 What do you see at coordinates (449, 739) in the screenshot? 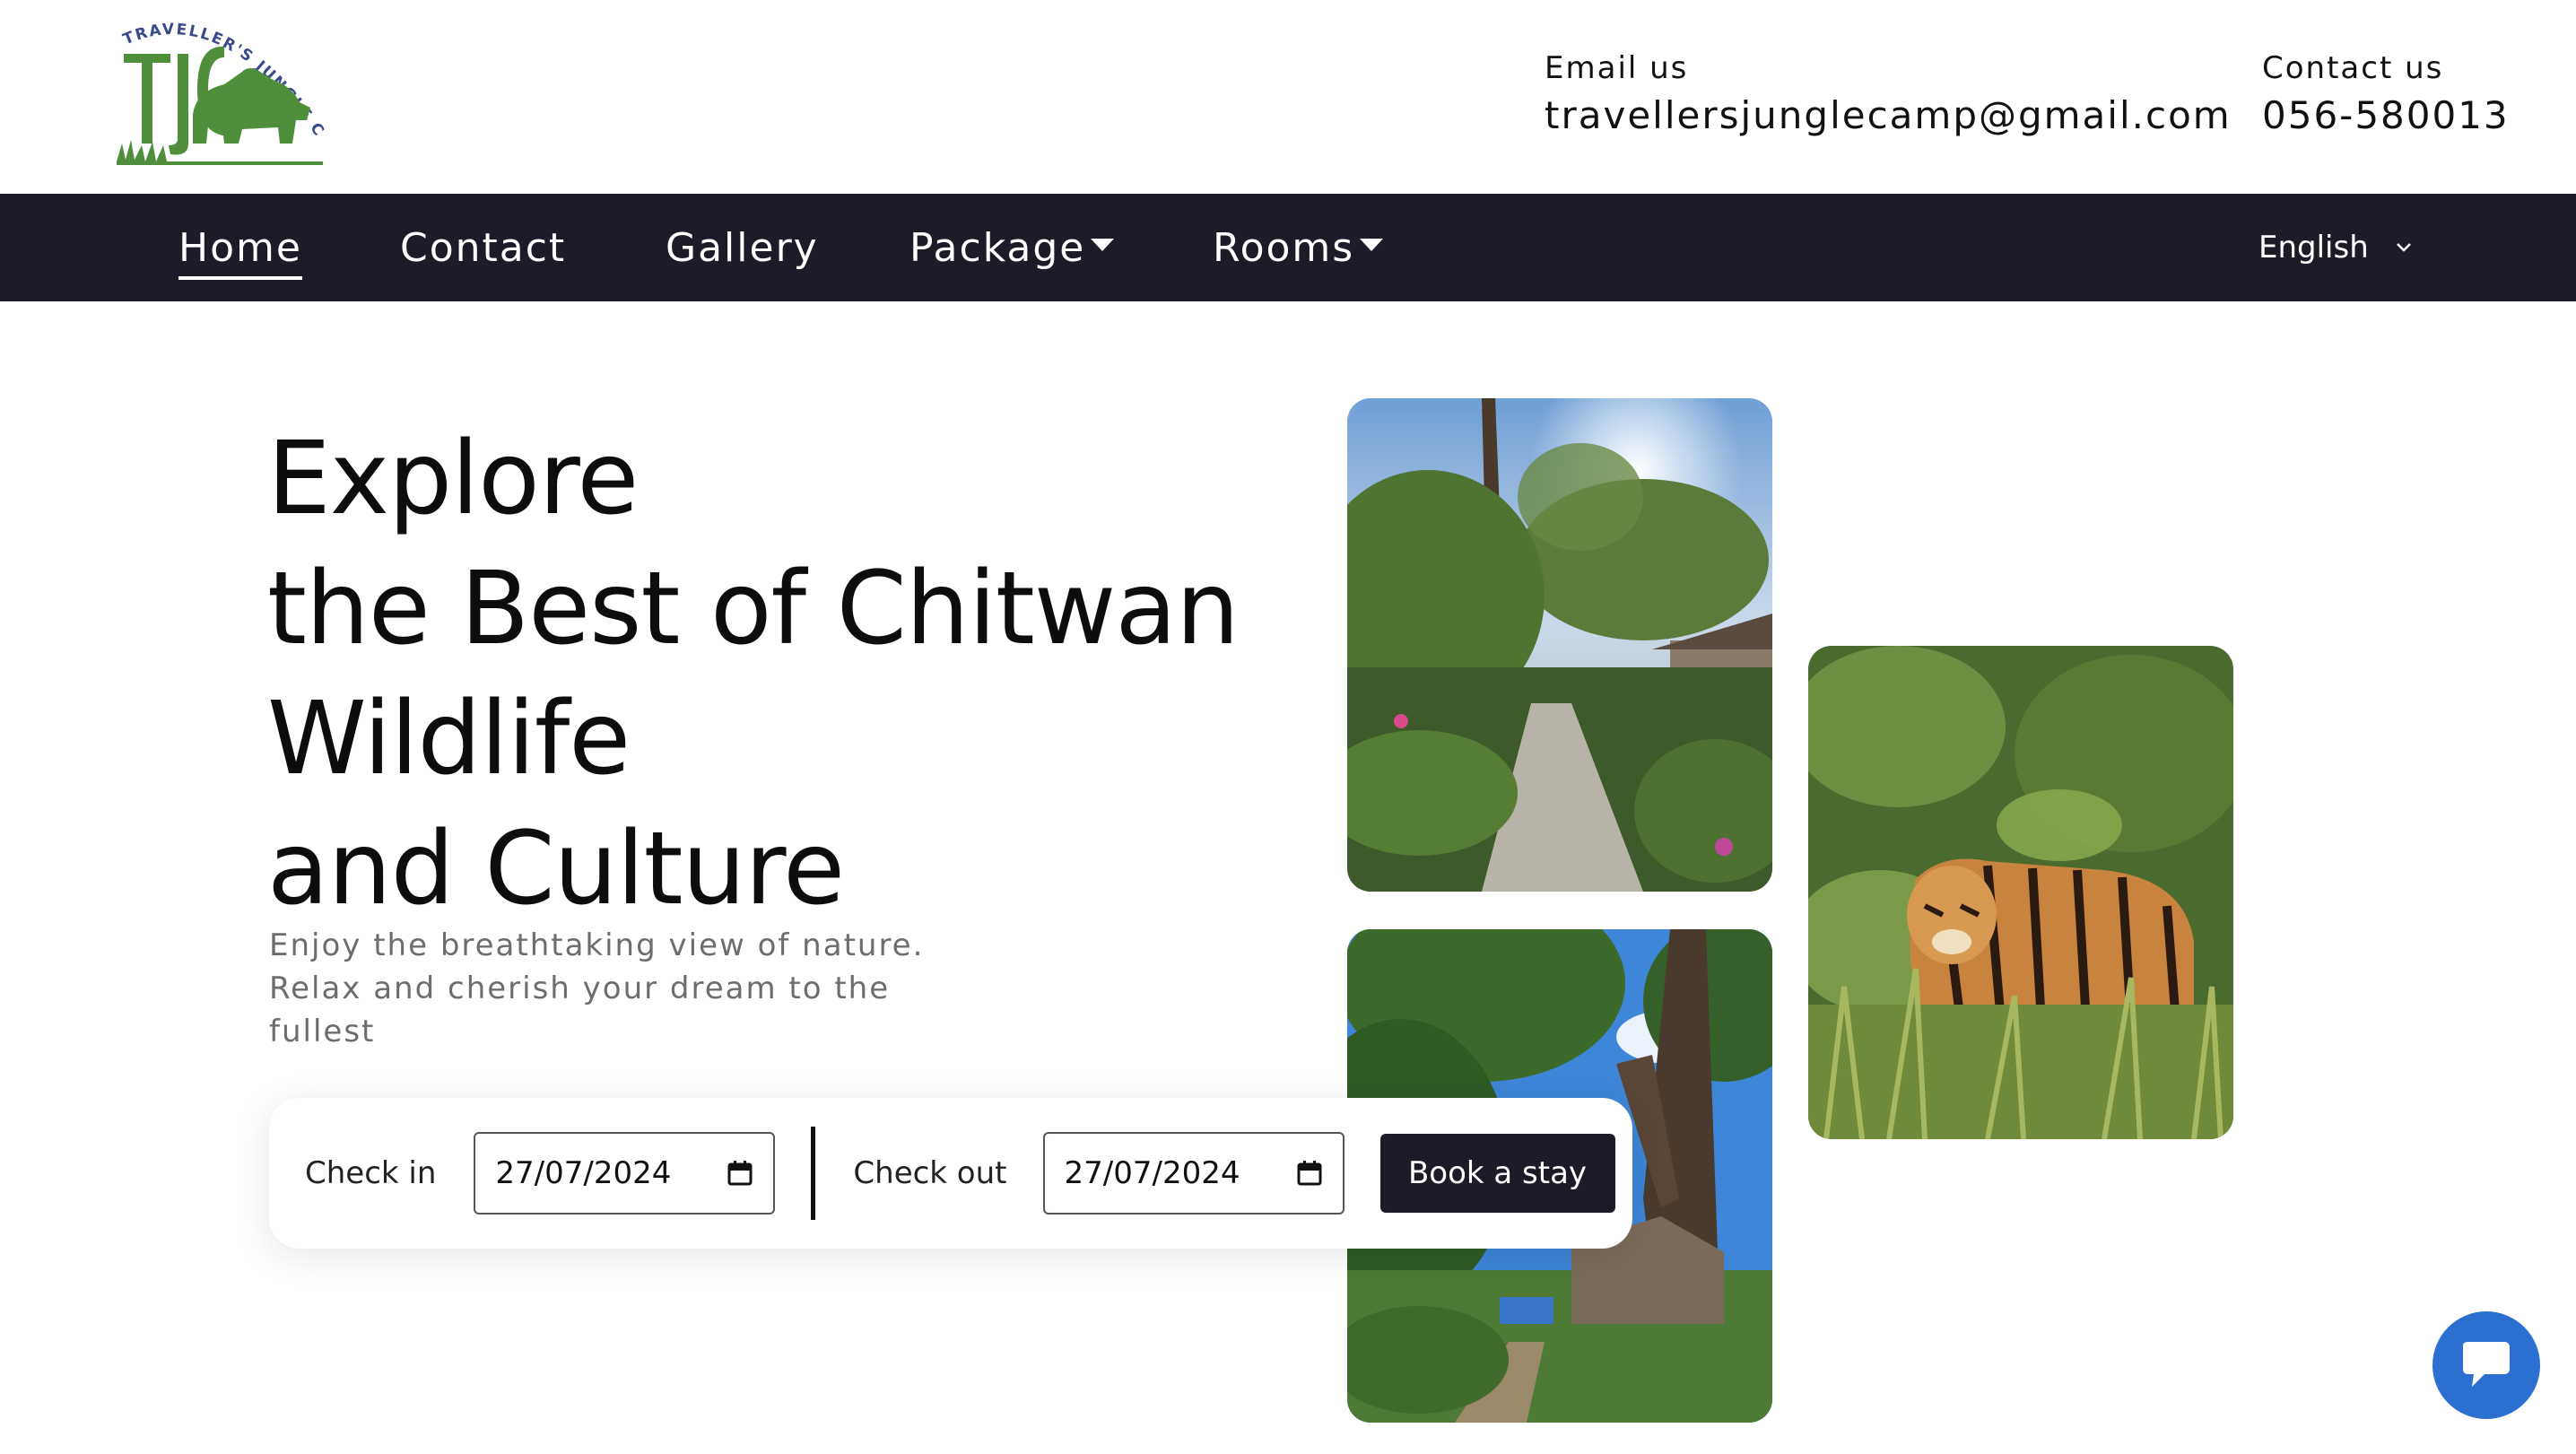
I see `hero-title-line3: Wildlife` at bounding box center [449, 739].